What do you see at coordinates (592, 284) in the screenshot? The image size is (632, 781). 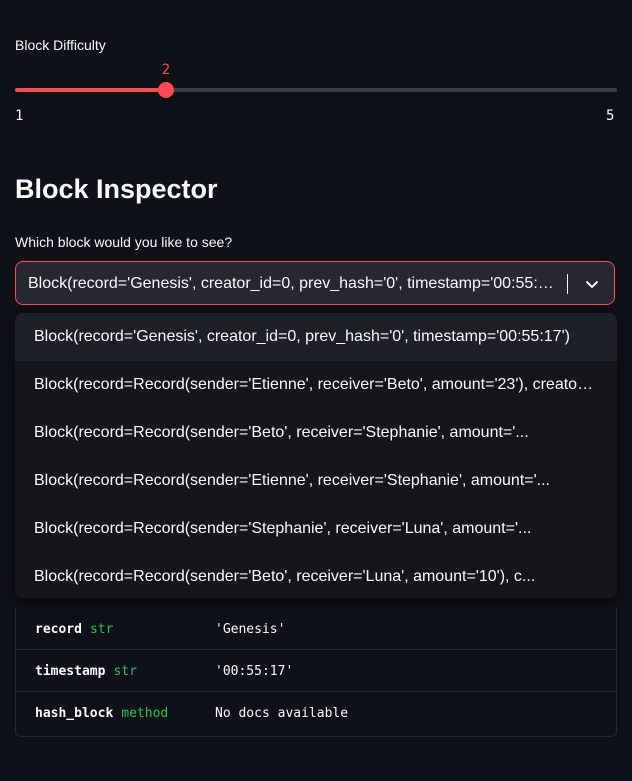 I see `chevron-down-icon` at bounding box center [592, 284].